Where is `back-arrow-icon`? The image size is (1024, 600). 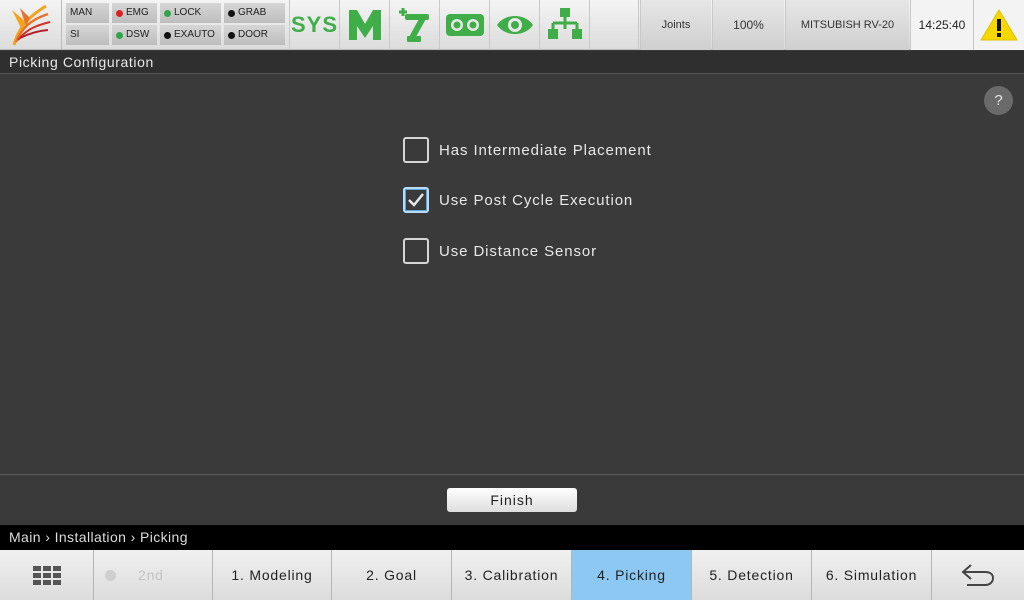 back-arrow-icon is located at coordinates (978, 575).